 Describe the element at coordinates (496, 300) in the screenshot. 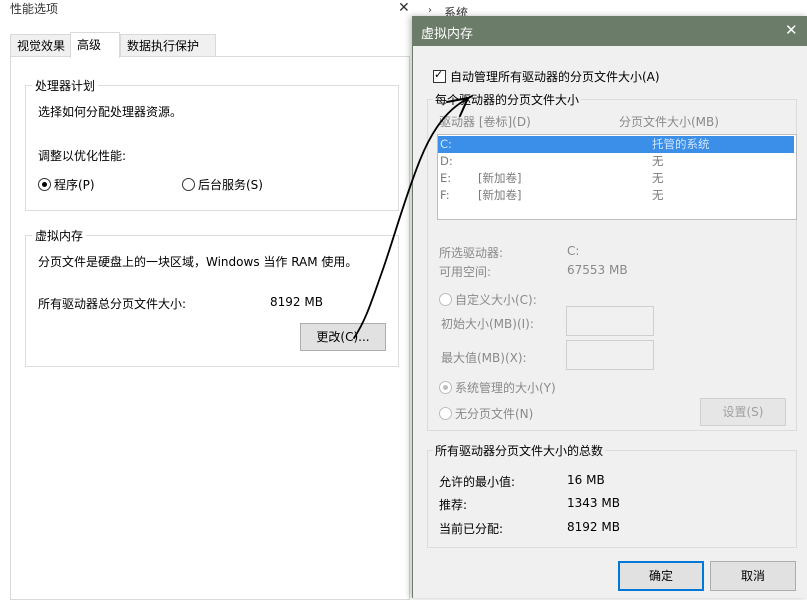

I see `custom-size-label: 自定义大小(C):` at that location.